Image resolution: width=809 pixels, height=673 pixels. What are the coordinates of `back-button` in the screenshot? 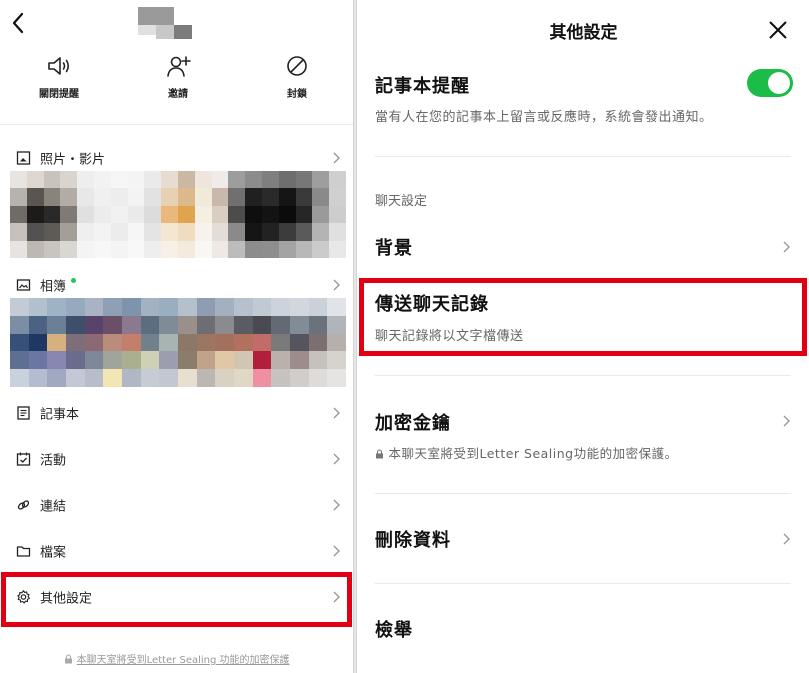 It's located at (19, 23).